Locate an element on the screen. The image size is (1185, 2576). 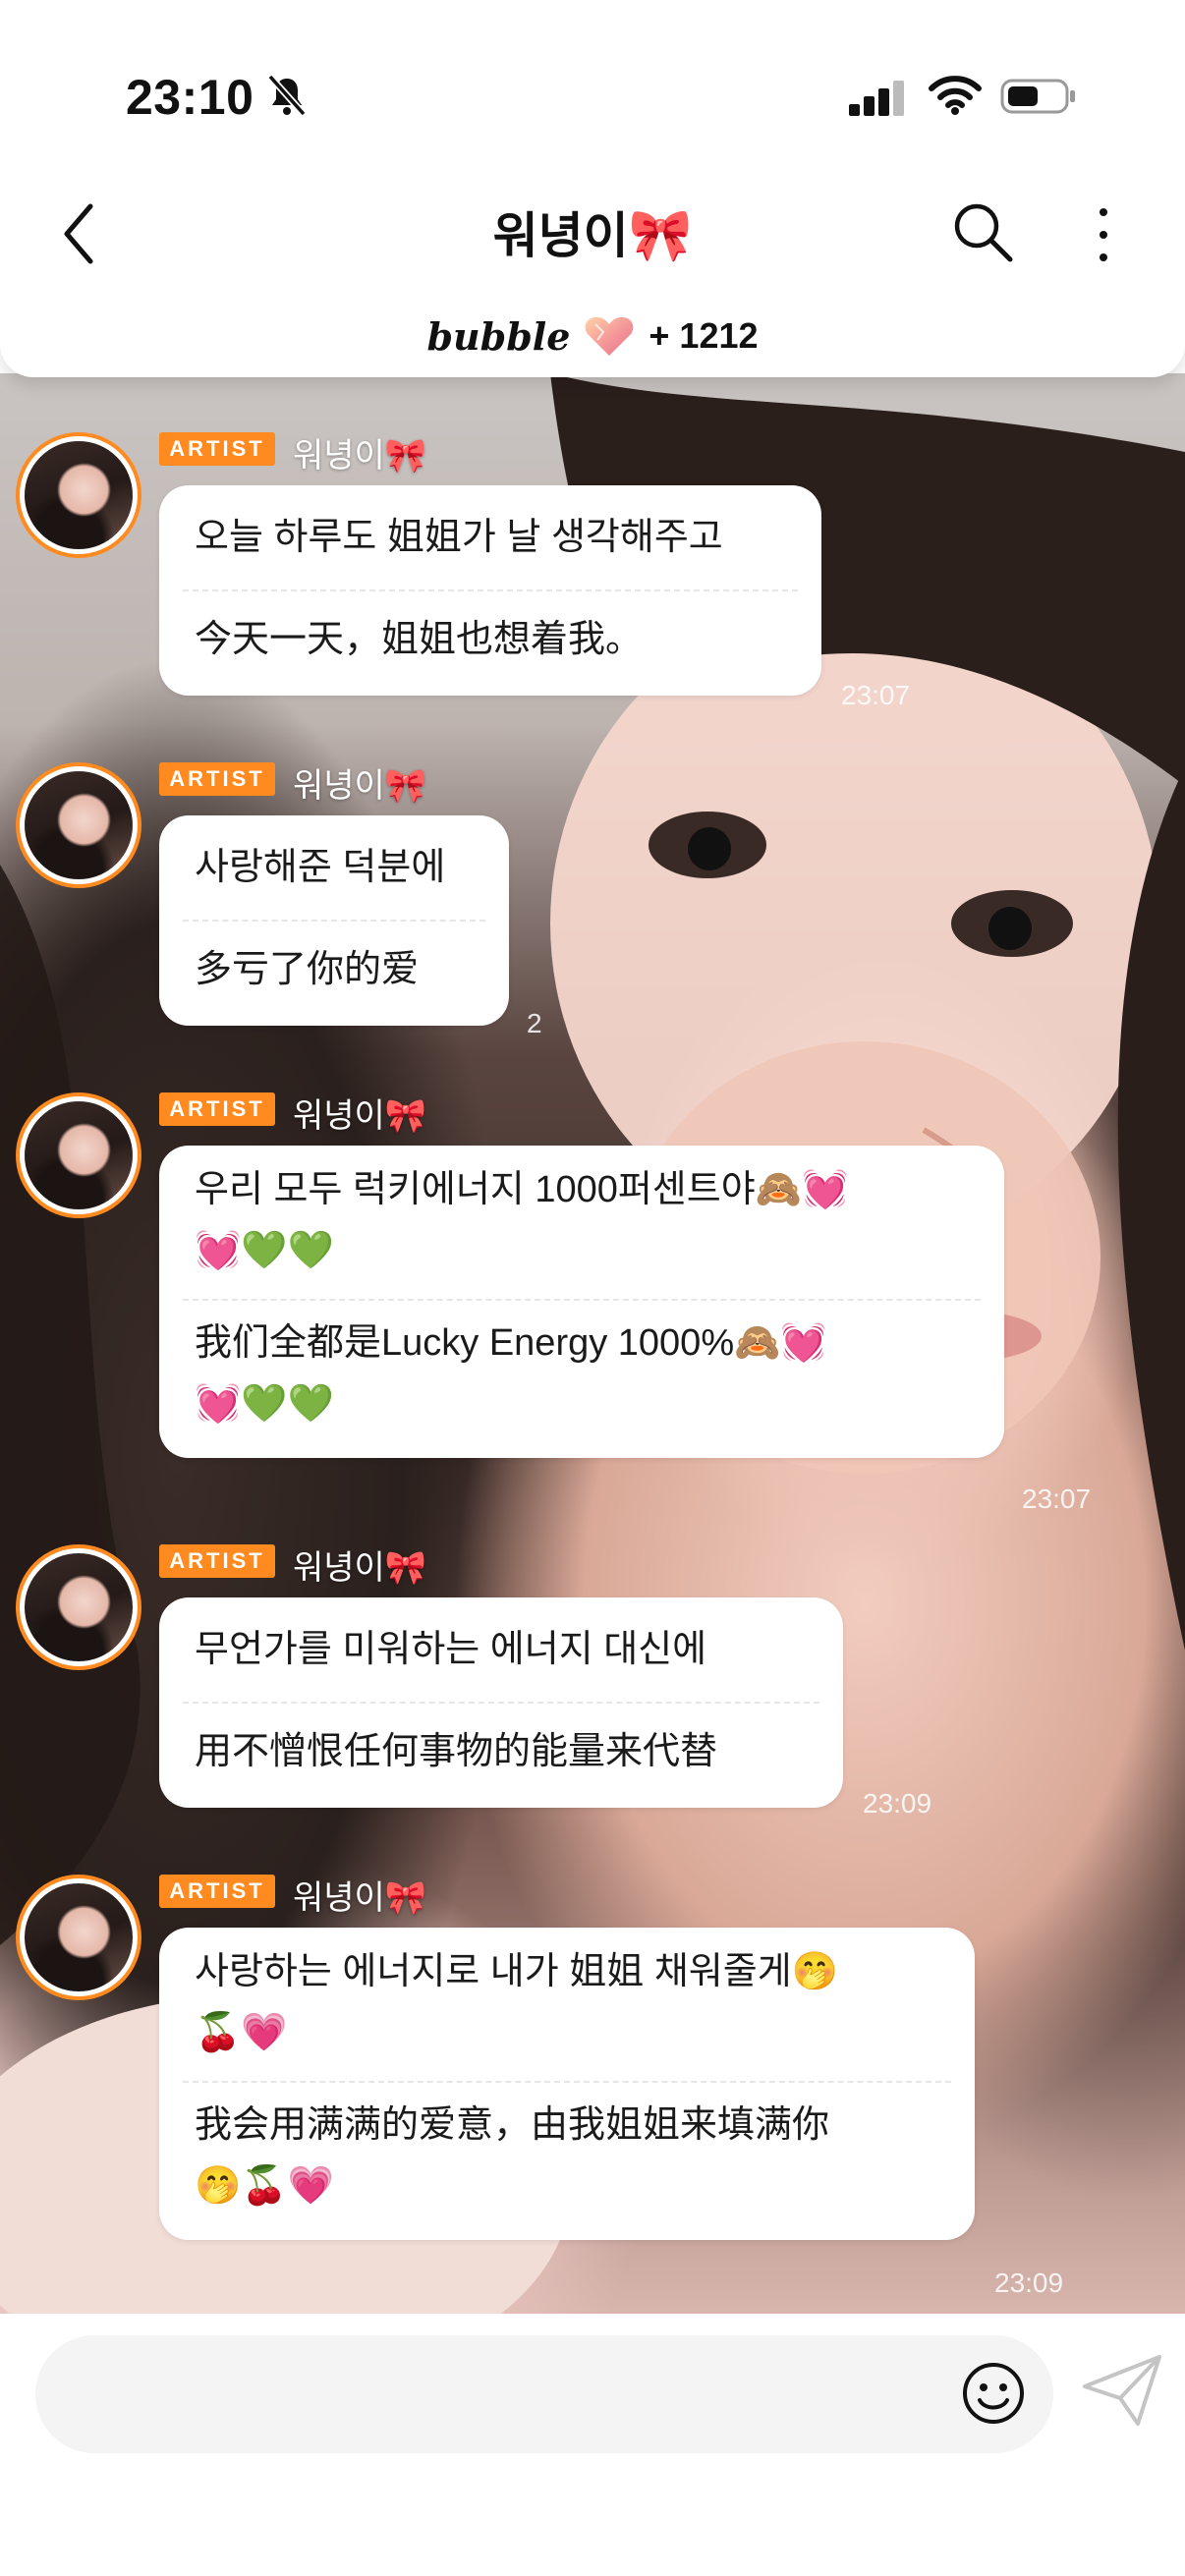
status-bar: 23:10 is located at coordinates (592, 88).